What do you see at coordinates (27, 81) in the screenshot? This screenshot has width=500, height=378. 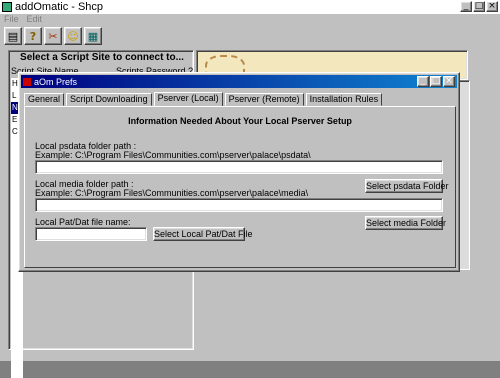 I see `dialog-app-icon` at bounding box center [27, 81].